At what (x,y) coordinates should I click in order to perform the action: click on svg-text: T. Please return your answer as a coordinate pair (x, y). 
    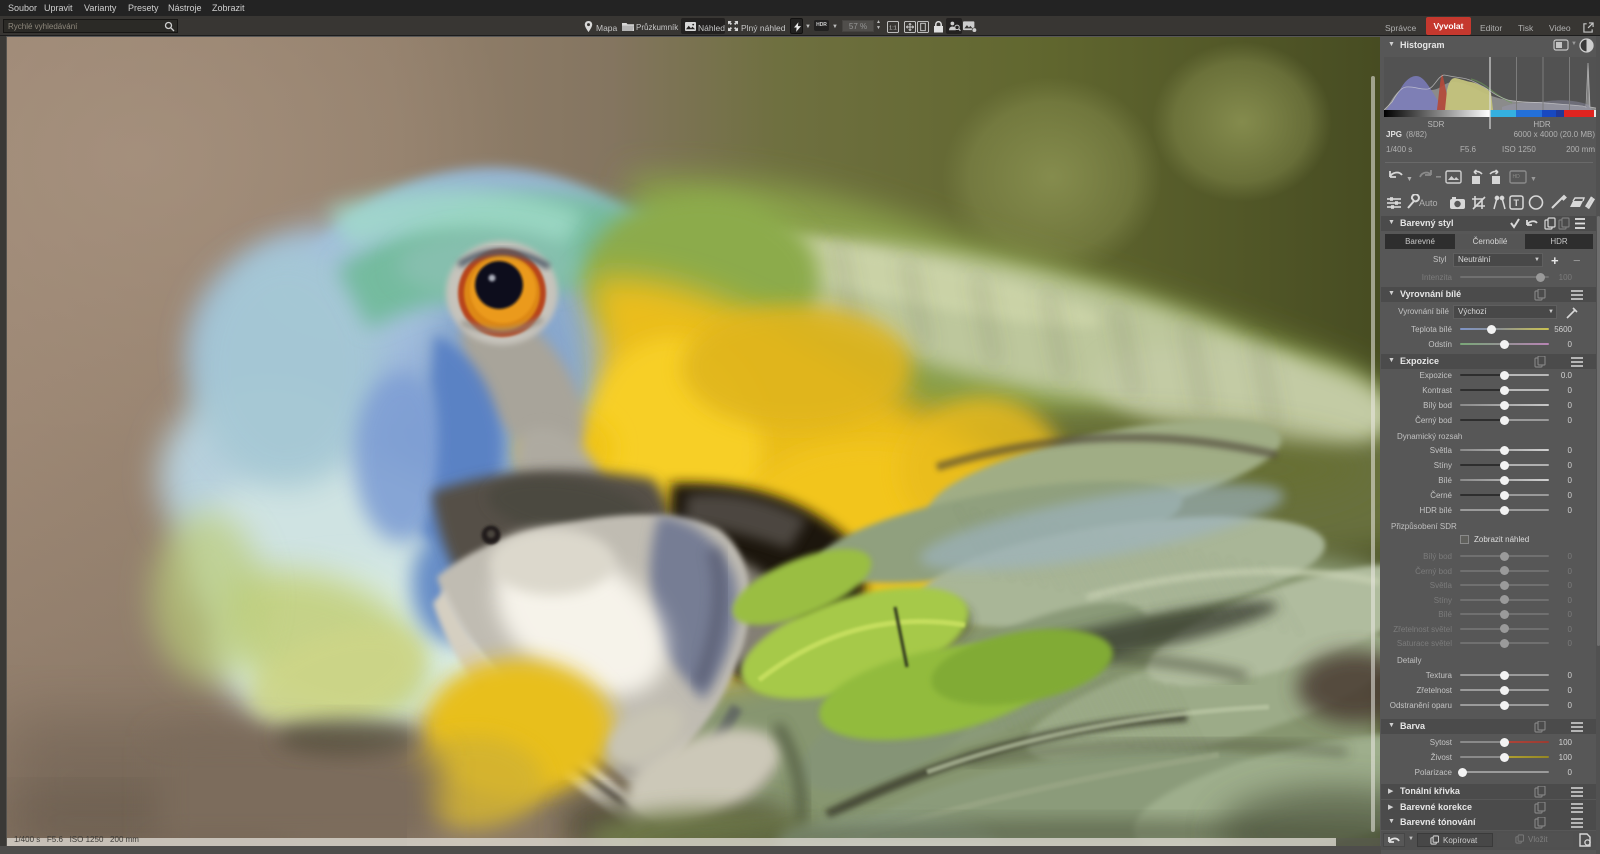
    Looking at the image, I should click on (1517, 203).